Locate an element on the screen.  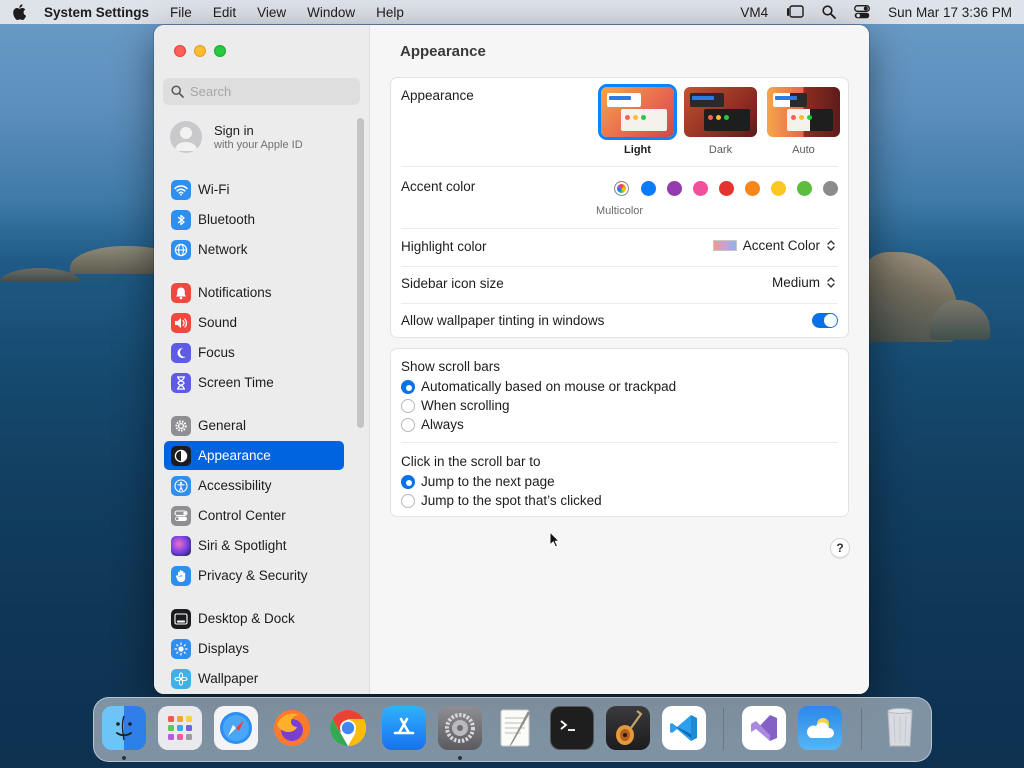
click-scroll-bar-label: Click in the scroll bar to is located at coordinates (471, 461).